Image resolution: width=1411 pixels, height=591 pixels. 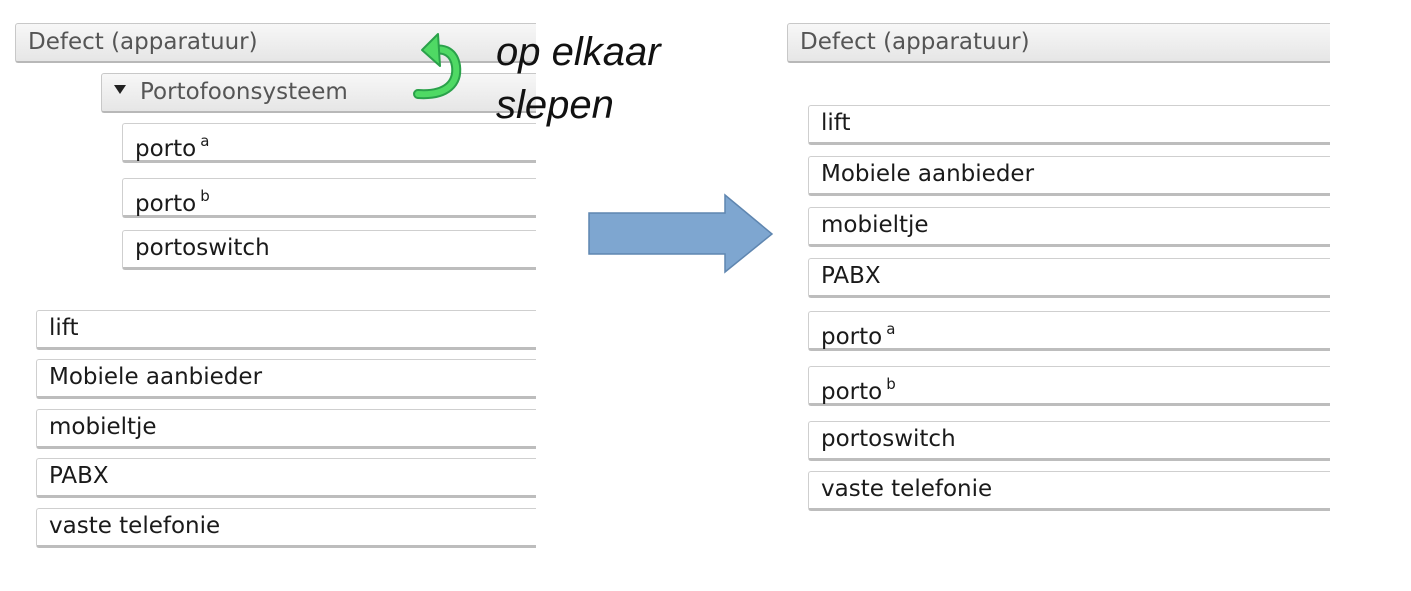 What do you see at coordinates (578, 79) in the screenshot?
I see `drag-instruction: op elkaar slepen` at bounding box center [578, 79].